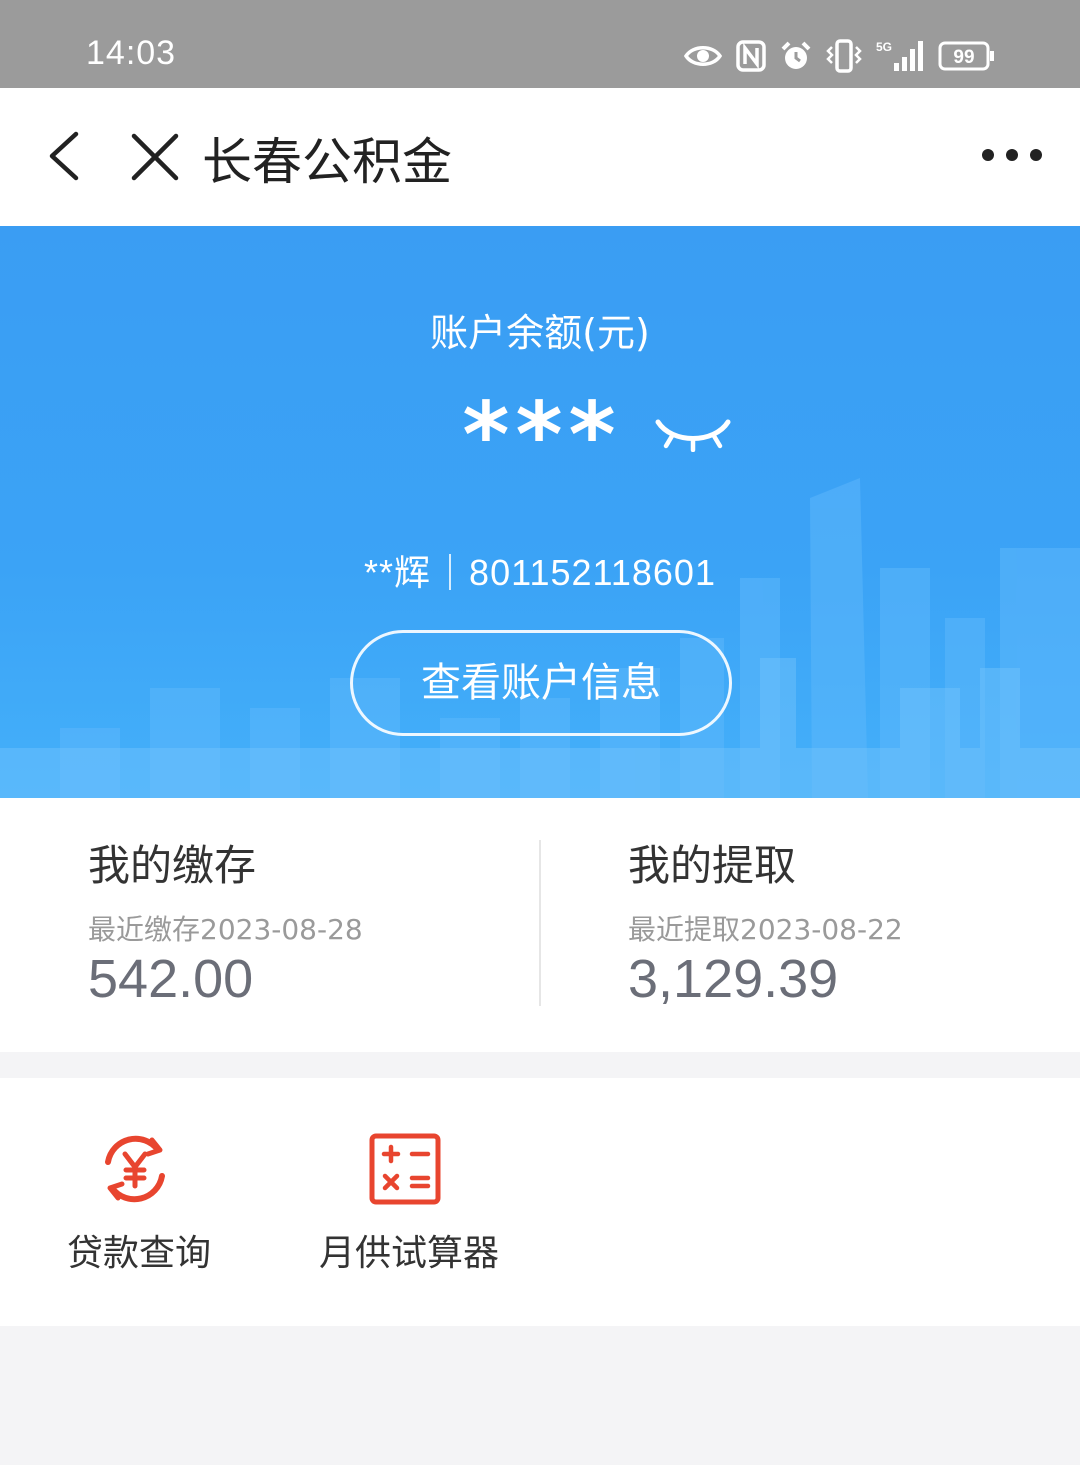 This screenshot has height=1465, width=1080. I want to click on eye-closed-icon, so click(693, 434).